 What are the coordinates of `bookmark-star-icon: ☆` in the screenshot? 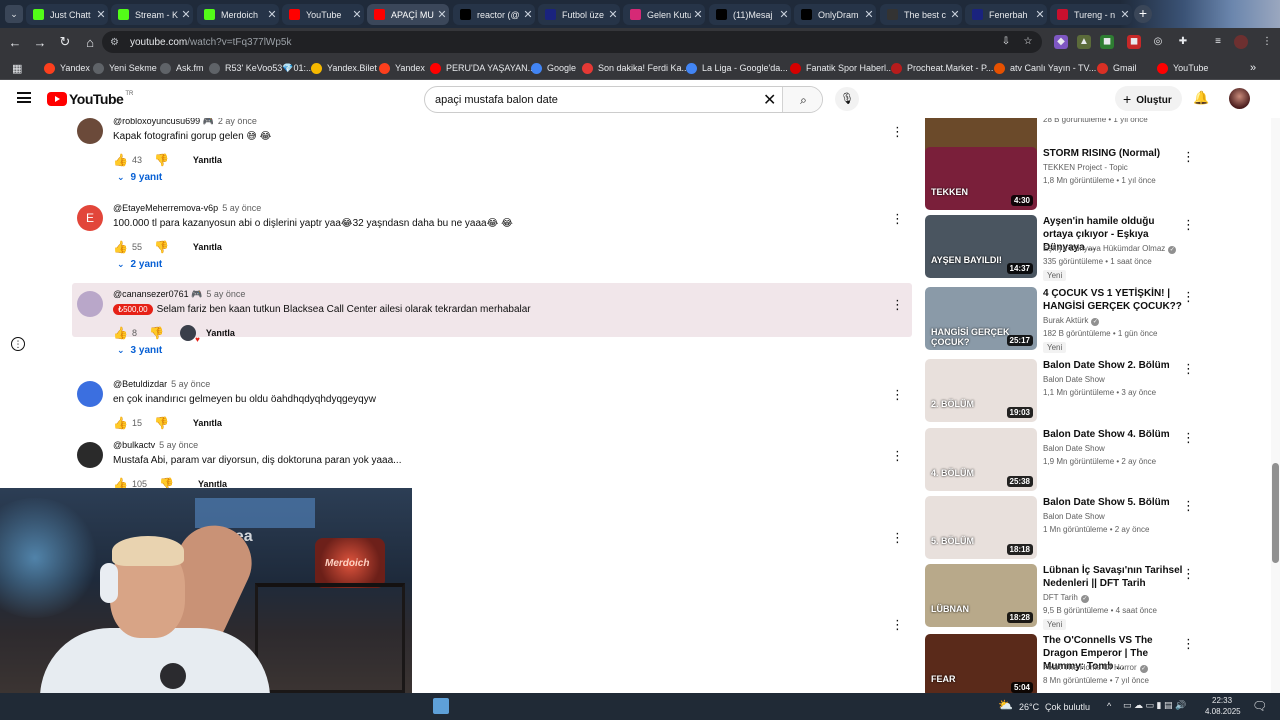 It's located at (1028, 42).